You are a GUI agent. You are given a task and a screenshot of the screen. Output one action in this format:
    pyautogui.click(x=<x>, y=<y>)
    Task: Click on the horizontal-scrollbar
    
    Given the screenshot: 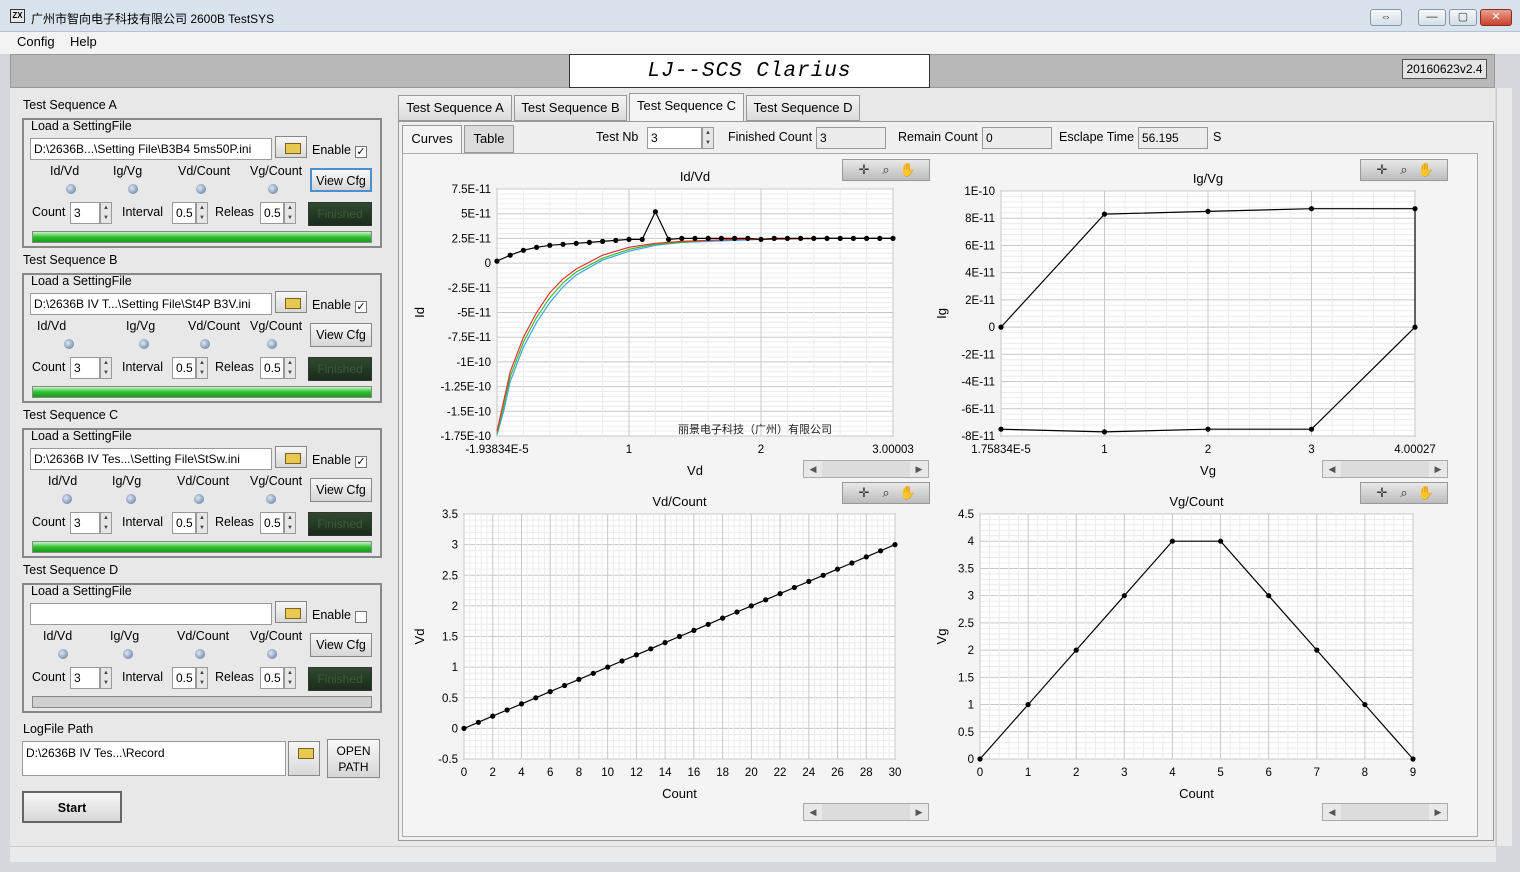 What is the action you would take?
    pyautogui.click(x=753, y=854)
    